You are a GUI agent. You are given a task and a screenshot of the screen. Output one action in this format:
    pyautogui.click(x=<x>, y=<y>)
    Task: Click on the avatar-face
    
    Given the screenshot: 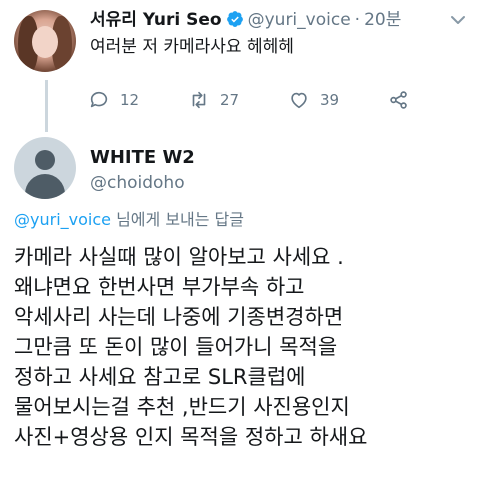 What is the action you would take?
    pyautogui.click(x=45, y=42)
    